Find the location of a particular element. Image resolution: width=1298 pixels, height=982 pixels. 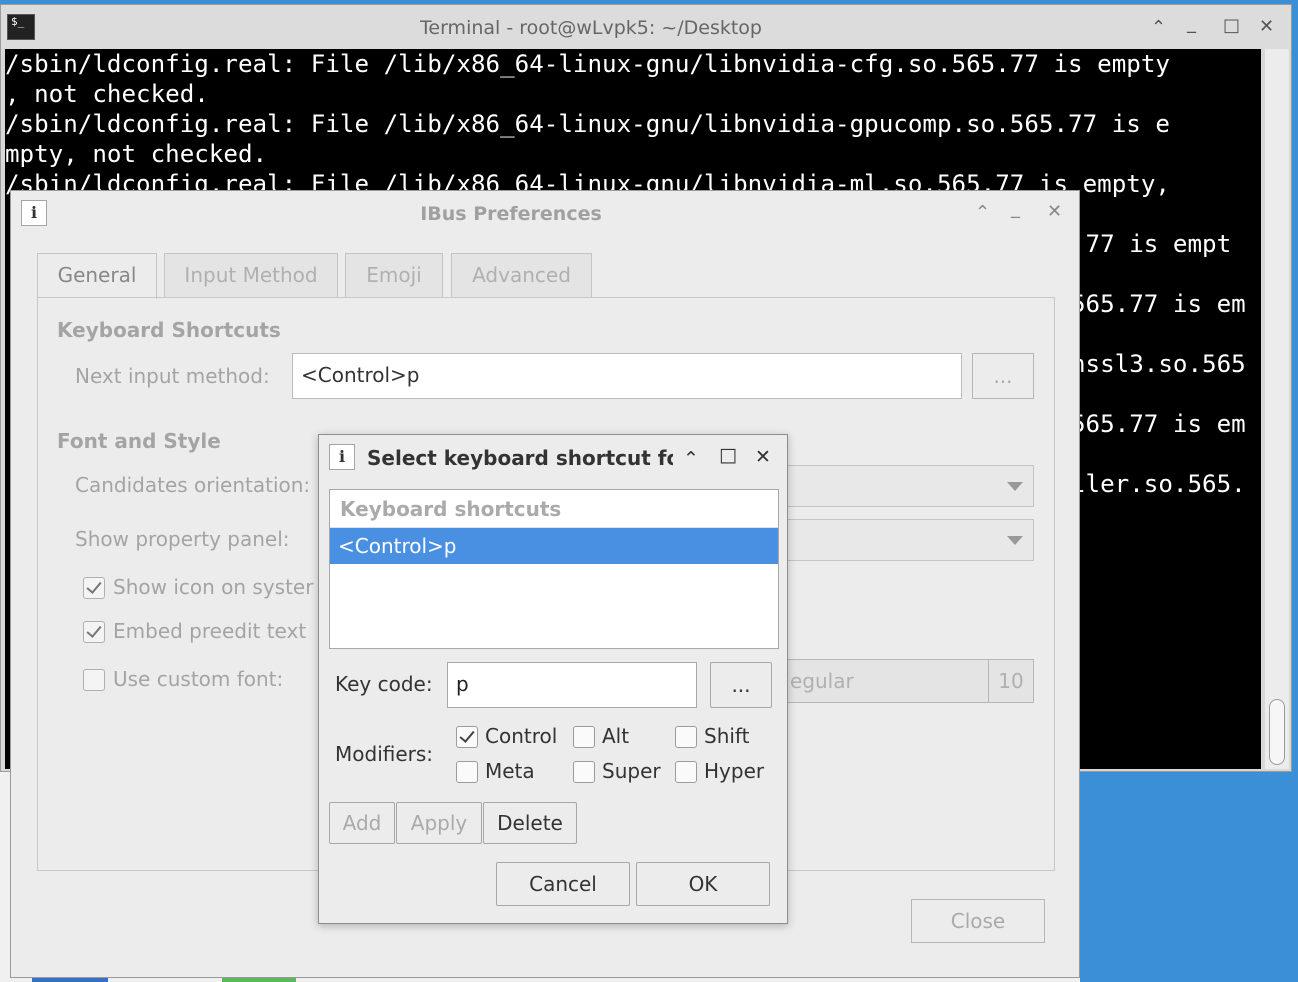

ibus-titlebar: i IBus Preferences ⌃ _ ✕ is located at coordinates (545, 213).